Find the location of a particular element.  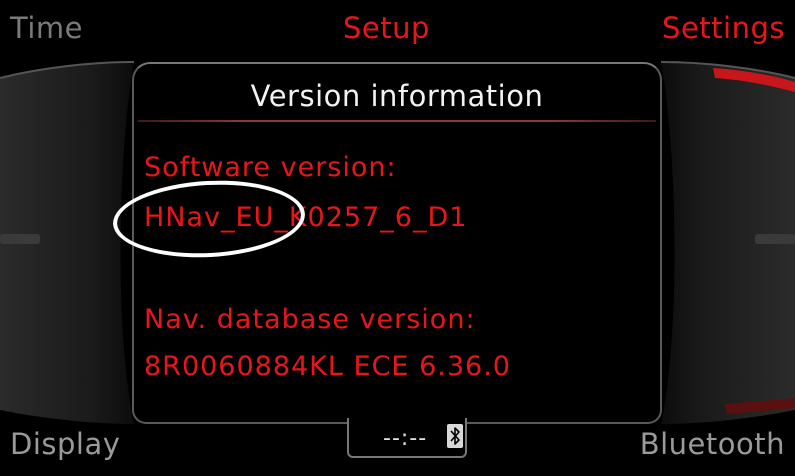

nav-database-version-value: 8R0060884KL ECE 6.36.0 is located at coordinates (327, 366).